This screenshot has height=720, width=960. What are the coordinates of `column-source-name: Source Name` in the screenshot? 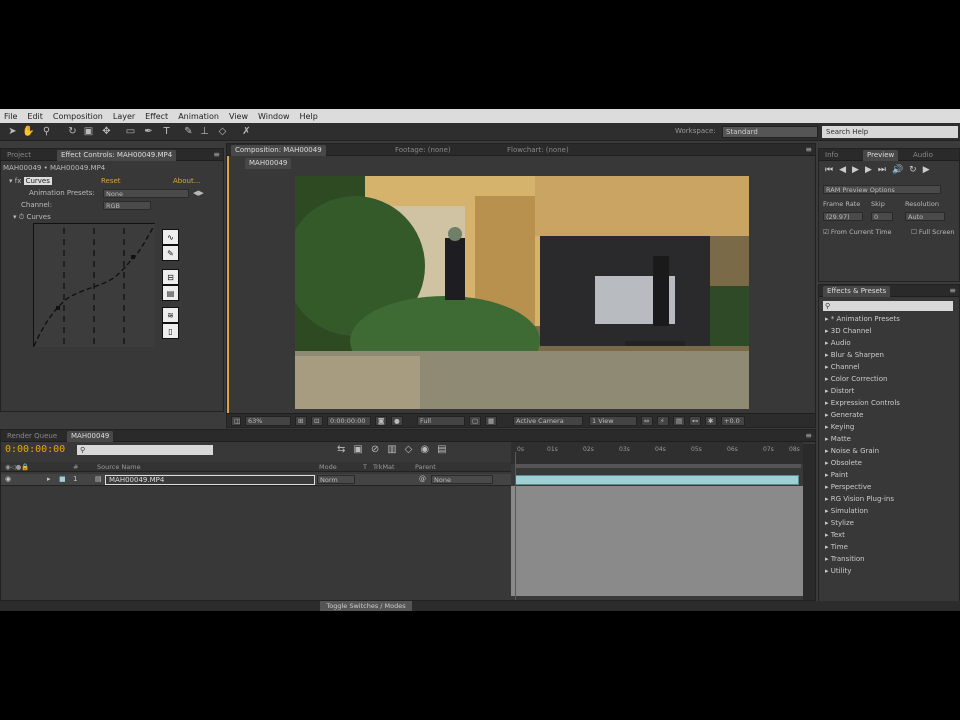 It's located at (119, 467).